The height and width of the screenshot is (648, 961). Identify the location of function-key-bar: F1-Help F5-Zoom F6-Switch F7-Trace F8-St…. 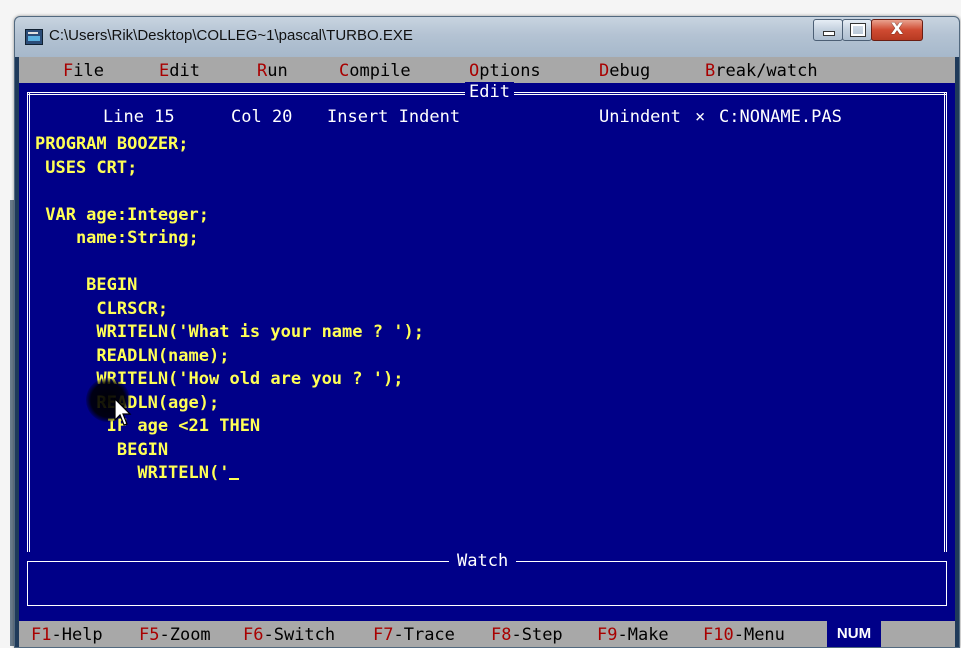
(487, 634).